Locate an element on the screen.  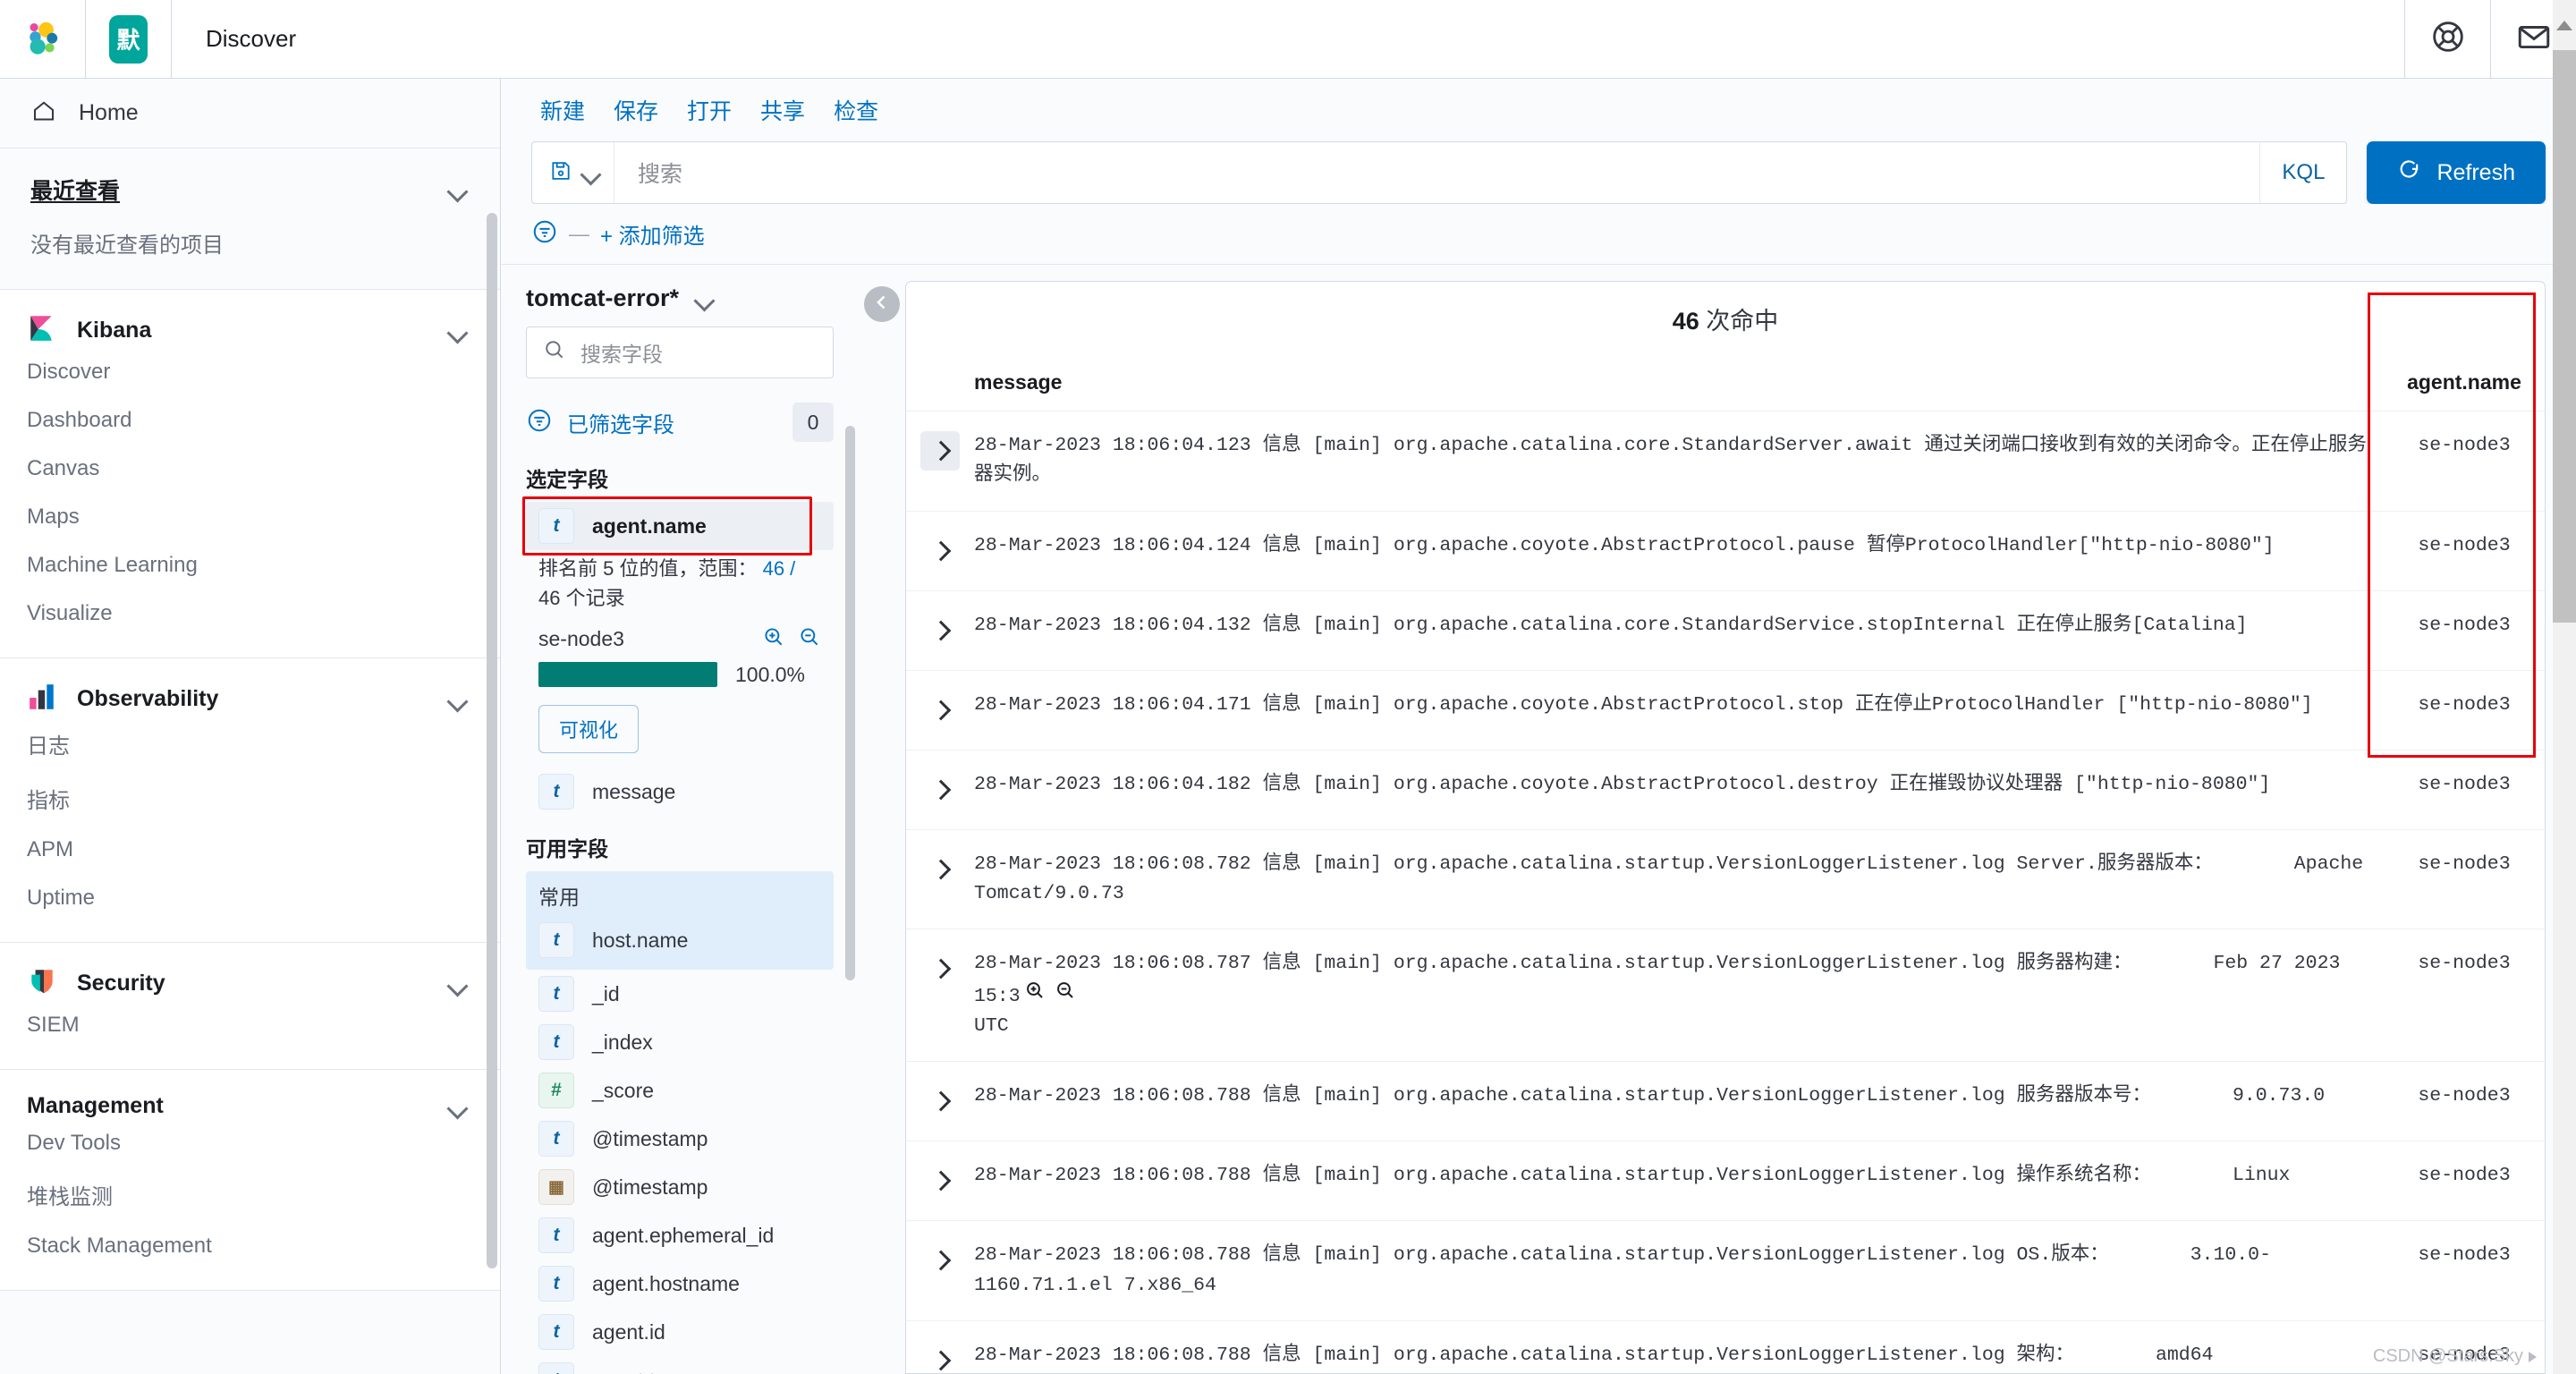
field-item-message: t message is located at coordinates (680, 792).